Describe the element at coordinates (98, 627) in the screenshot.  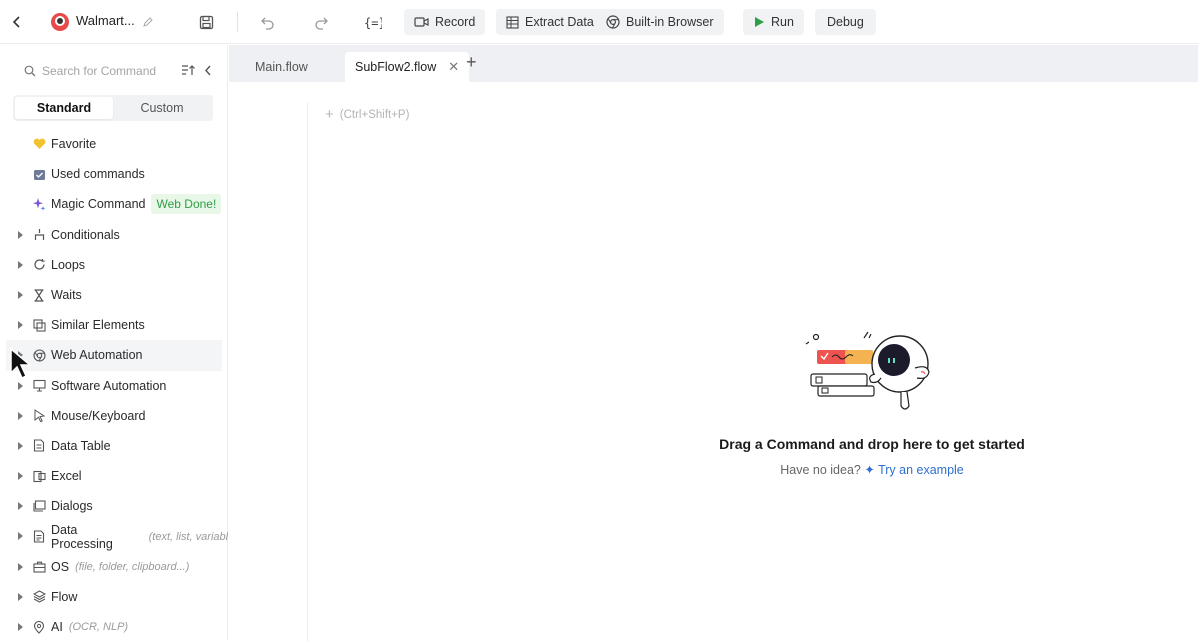
I see `sidebar-item-hint: (OCR, NLP)` at that location.